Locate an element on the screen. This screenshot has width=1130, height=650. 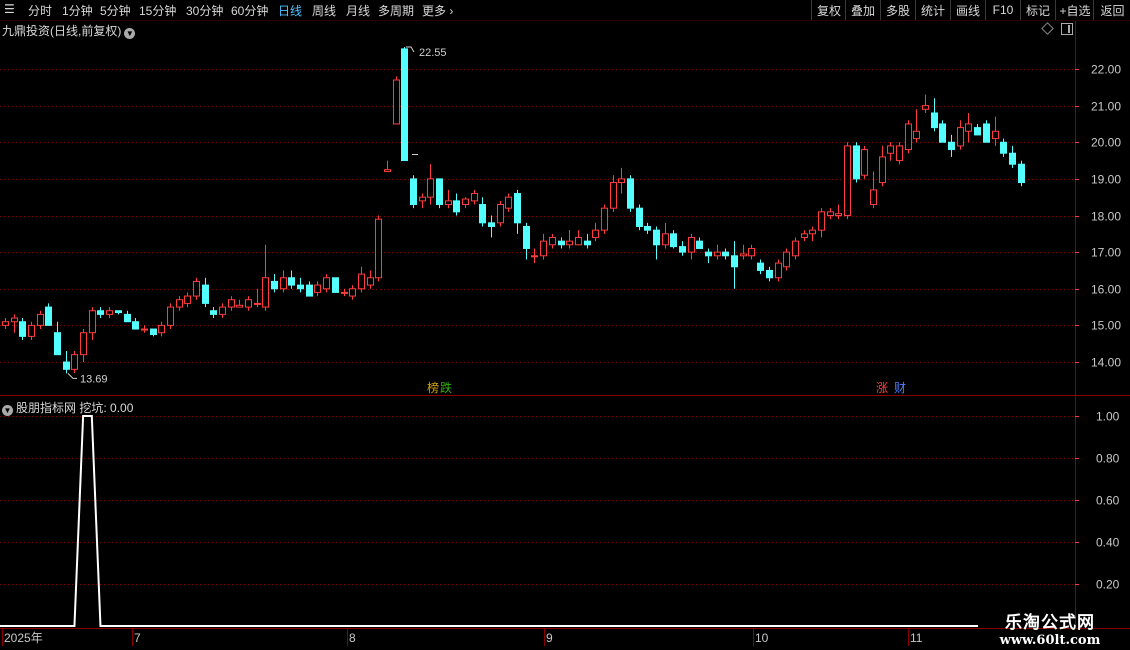
event-marker: 涨 is located at coordinates (882, 387).